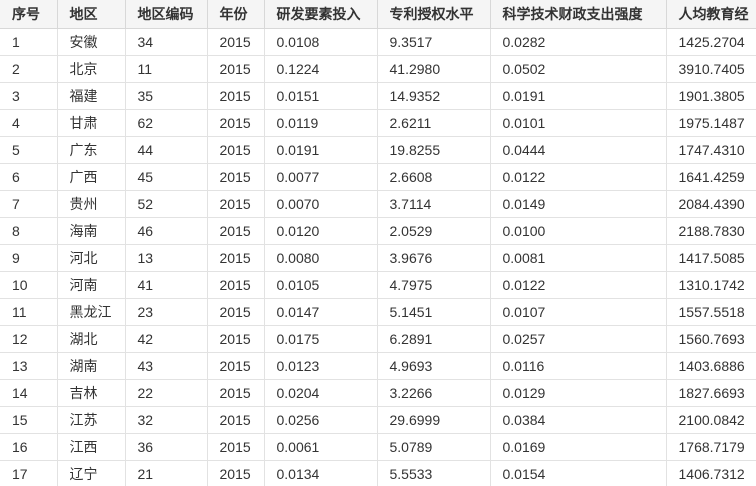 The width and height of the screenshot is (756, 486). I want to click on table-row: 17 辽宁 21 2015 0.0134 5.5533 0.0154 1406.7312, so click(378, 473).